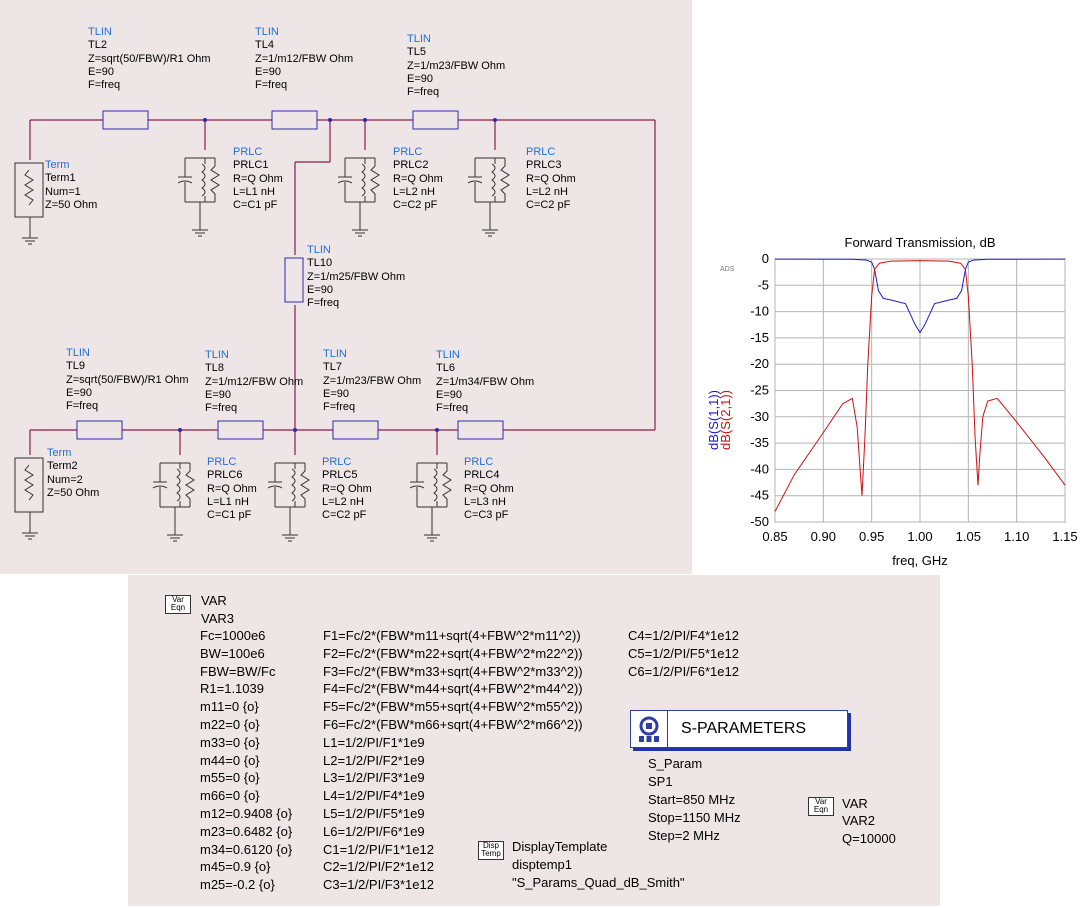  What do you see at coordinates (63, 191) in the screenshot?
I see `term1-num: Num=1` at bounding box center [63, 191].